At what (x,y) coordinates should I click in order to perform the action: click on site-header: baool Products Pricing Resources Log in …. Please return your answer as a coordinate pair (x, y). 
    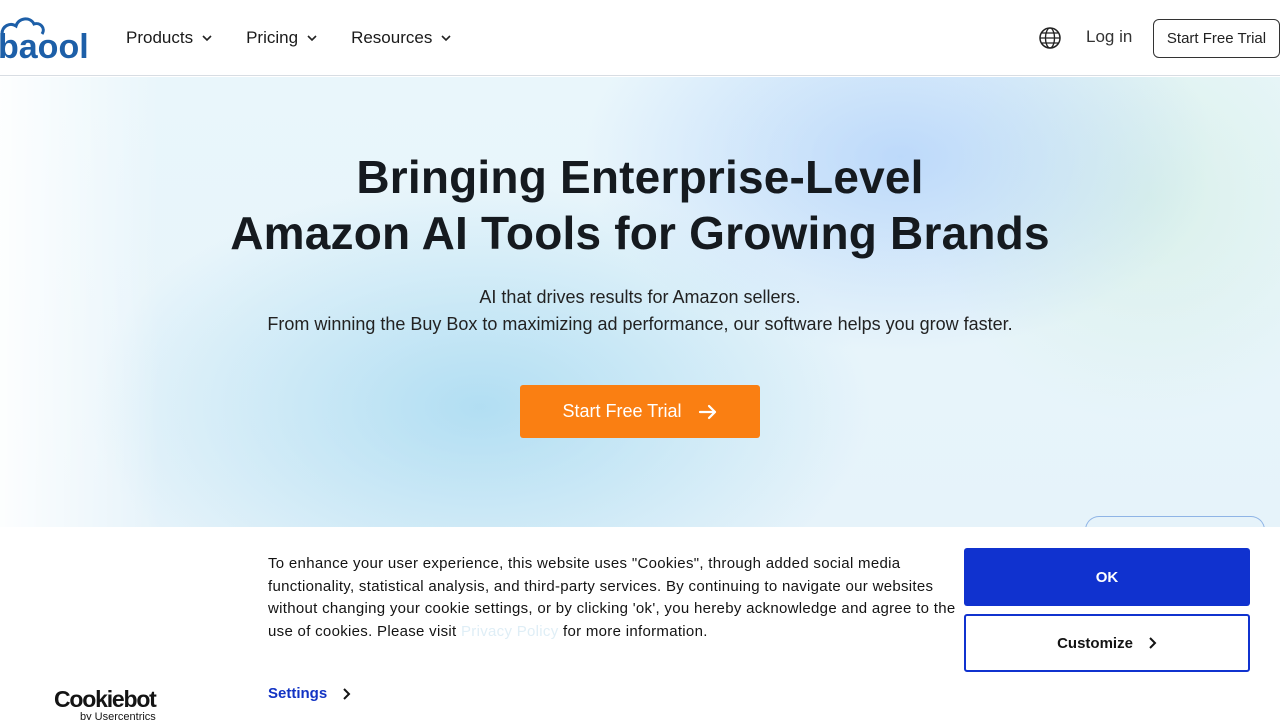
    Looking at the image, I should click on (640, 38).